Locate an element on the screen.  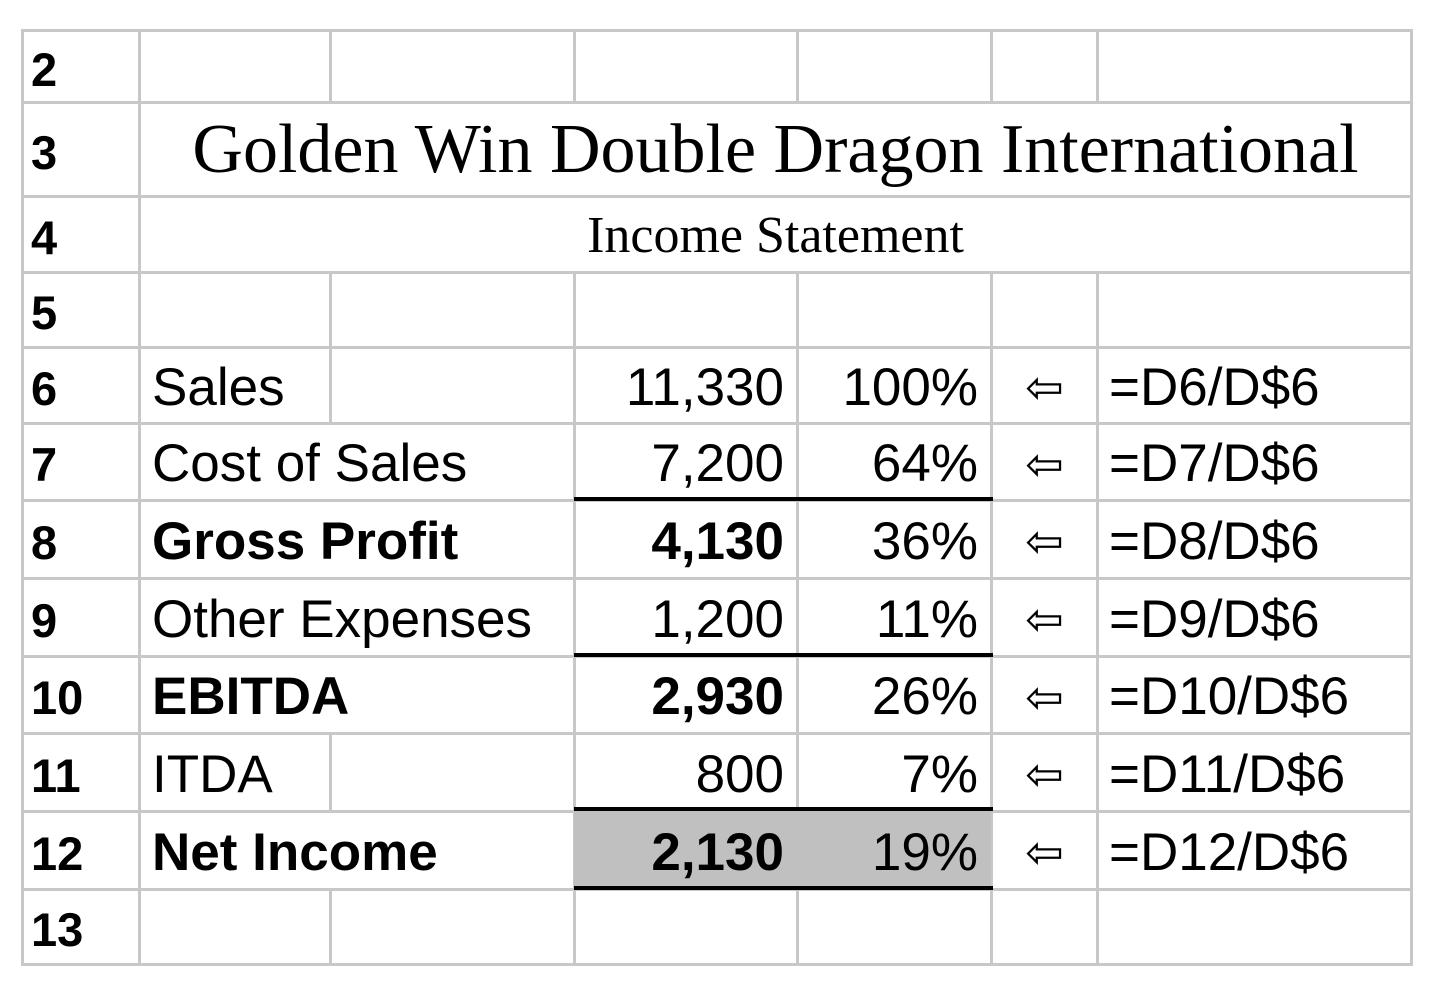
line-item-label: Cost of Sales is located at coordinates (361, 460).